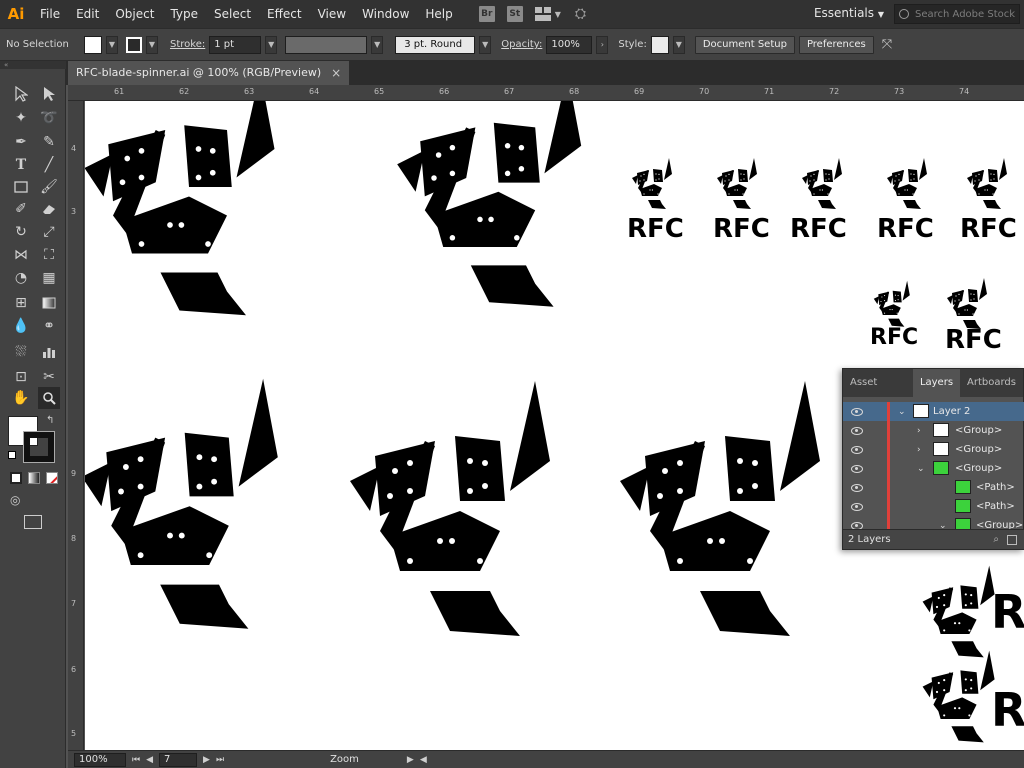 The height and width of the screenshot is (768, 1024). I want to click on tab-asset-export: Asset Export, so click(878, 392).